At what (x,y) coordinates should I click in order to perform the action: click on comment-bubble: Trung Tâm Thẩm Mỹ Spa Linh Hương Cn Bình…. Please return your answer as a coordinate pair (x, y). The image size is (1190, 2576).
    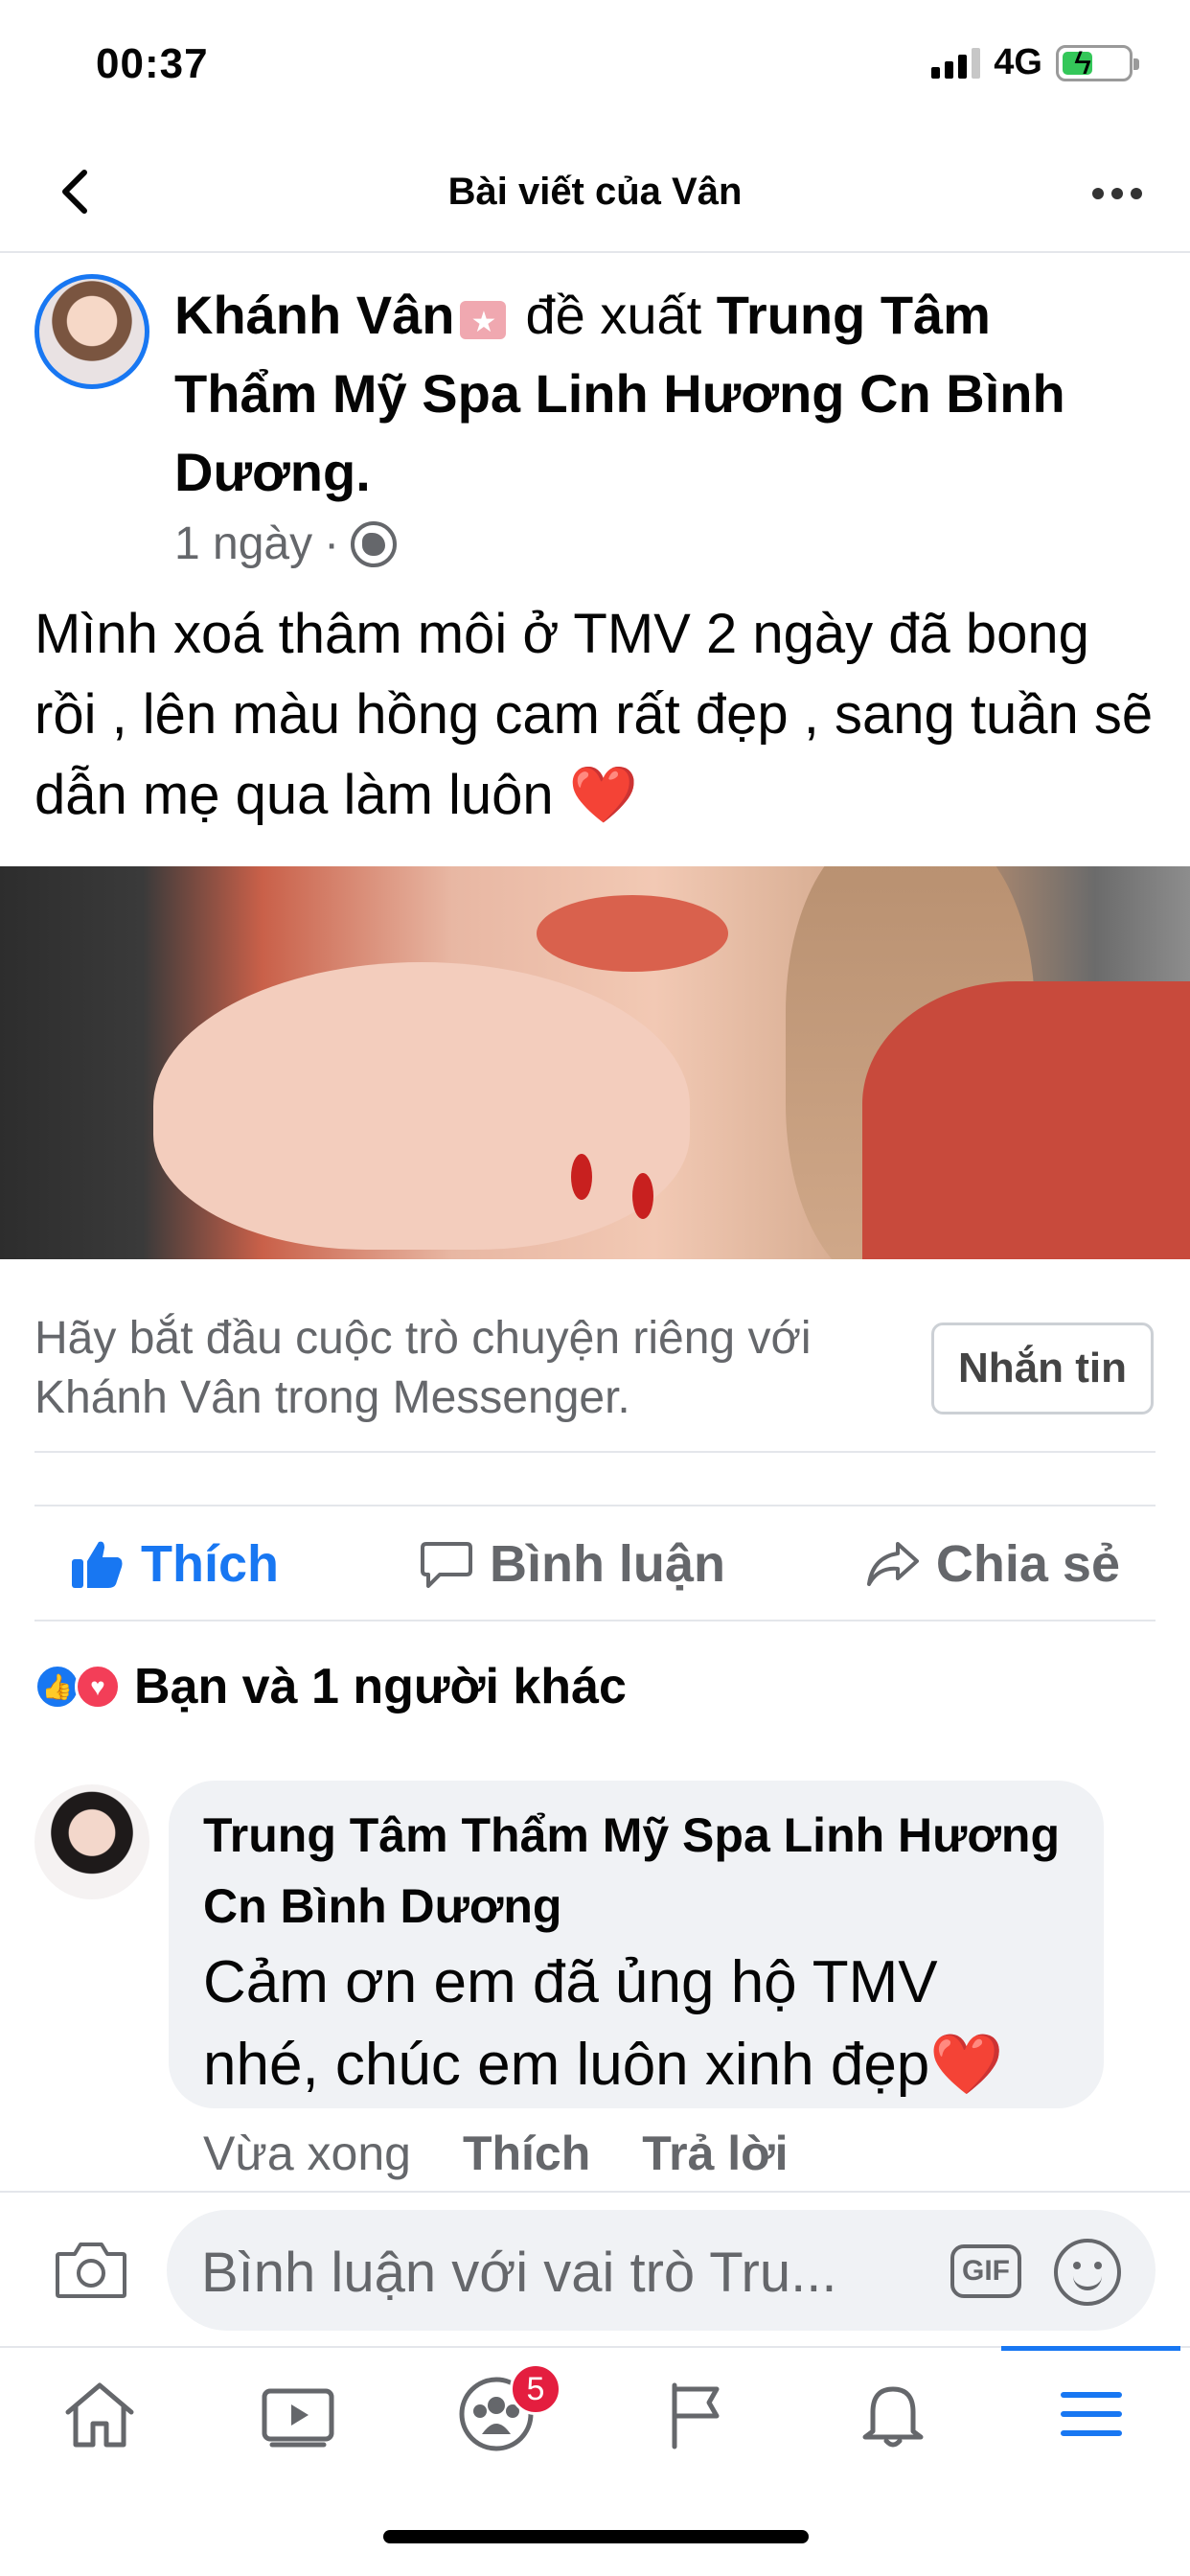
    Looking at the image, I should click on (637, 1944).